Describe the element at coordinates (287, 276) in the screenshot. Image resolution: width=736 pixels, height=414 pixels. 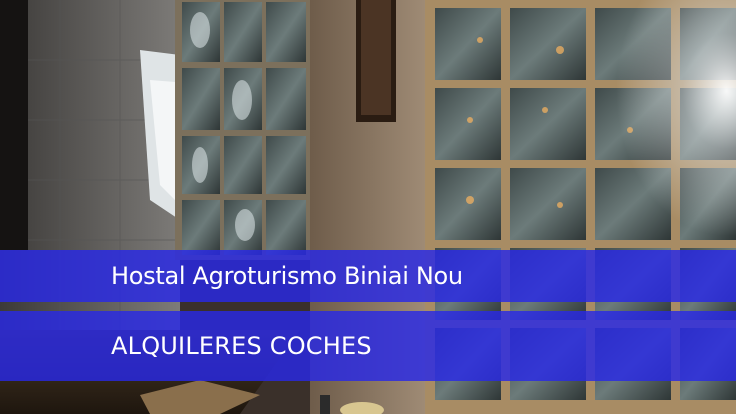
I see `hostel-name: Hostal Agroturismo Biniai Nou` at that location.